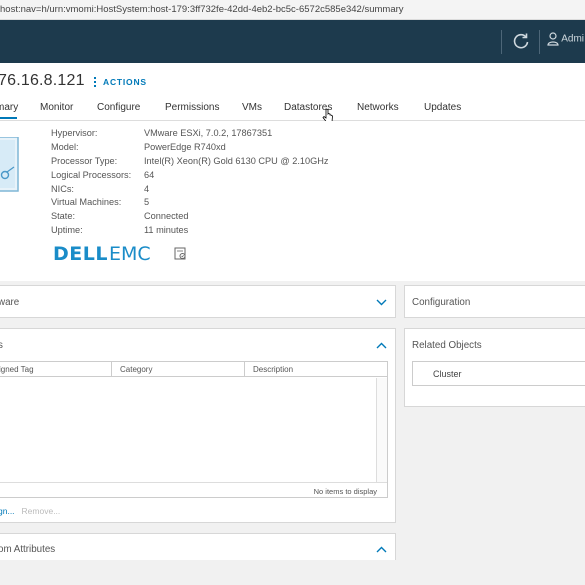 This screenshot has height=585, width=585. What do you see at coordinates (86, 202) in the screenshot?
I see `property-key: Virtual Machines:` at bounding box center [86, 202].